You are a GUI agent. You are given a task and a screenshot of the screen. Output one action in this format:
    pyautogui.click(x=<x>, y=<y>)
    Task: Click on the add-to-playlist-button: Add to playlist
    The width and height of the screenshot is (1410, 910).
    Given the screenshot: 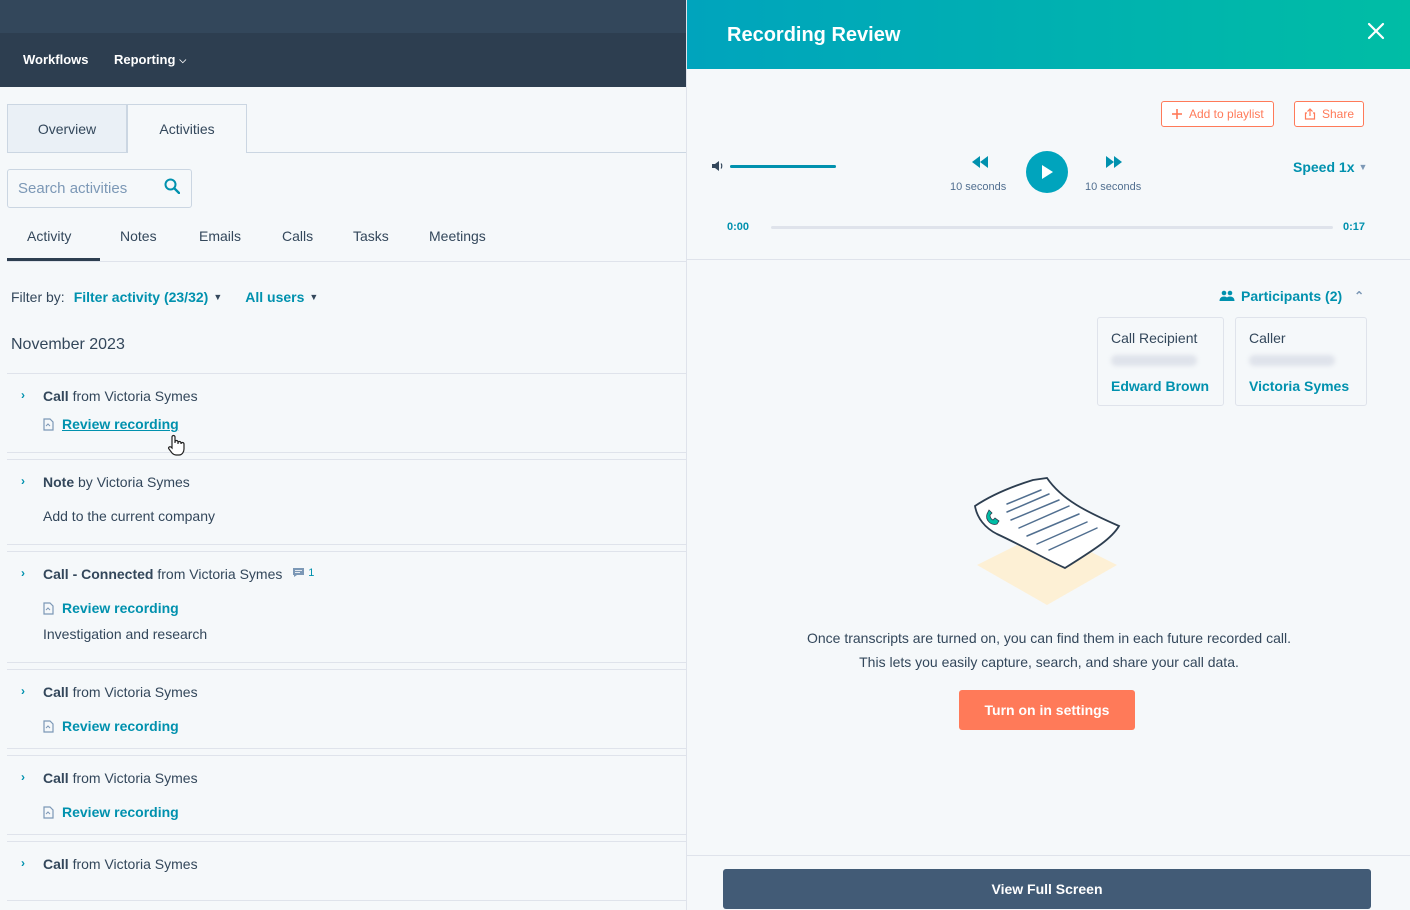 What is the action you would take?
    pyautogui.click(x=1217, y=114)
    